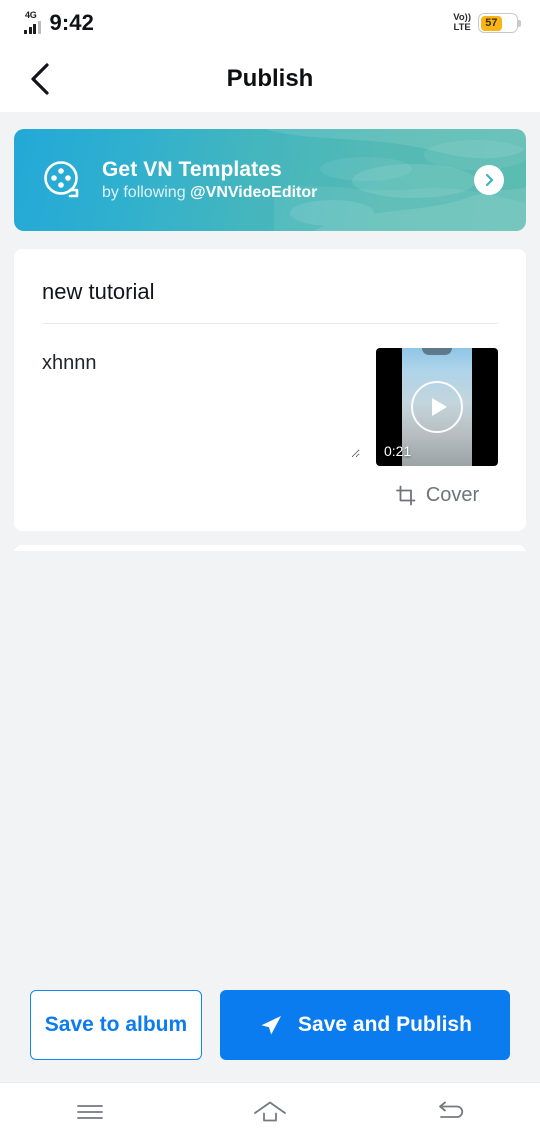 This screenshot has width=540, height=1140. I want to click on signal-bars-icon, so click(32, 27).